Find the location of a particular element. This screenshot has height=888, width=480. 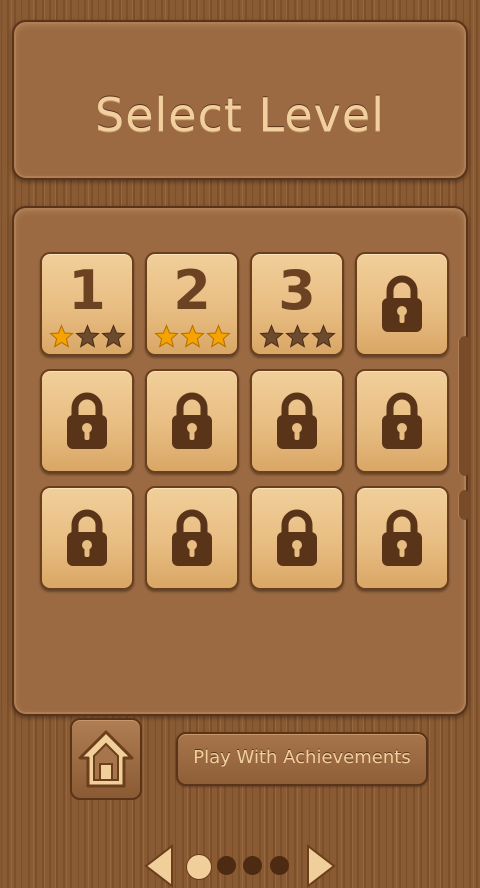

home-button is located at coordinates (106, 759).